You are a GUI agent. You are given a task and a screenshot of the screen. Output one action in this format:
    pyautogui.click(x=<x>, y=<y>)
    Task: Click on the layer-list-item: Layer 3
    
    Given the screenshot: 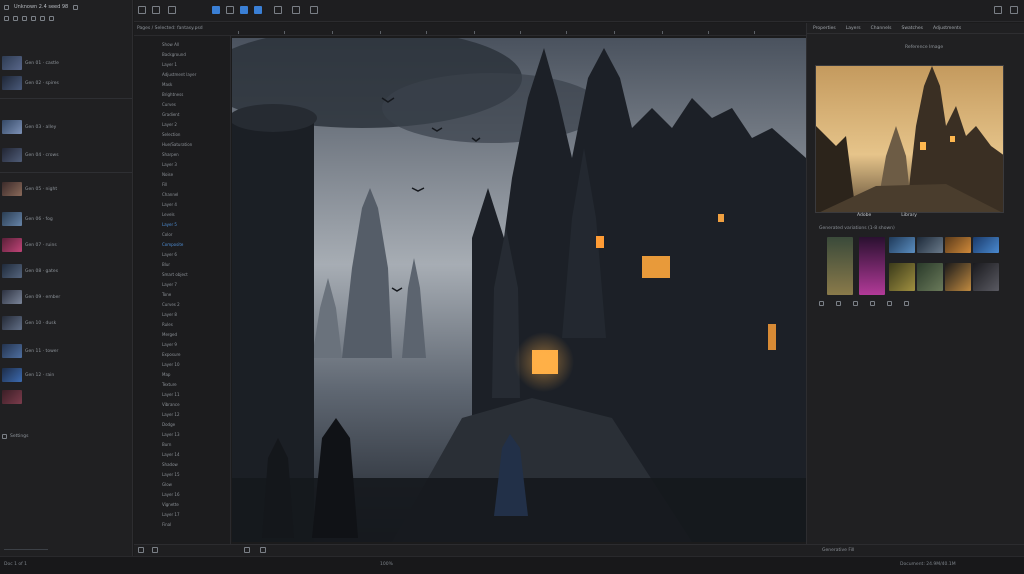 What is the action you would take?
    pyautogui.click(x=169, y=164)
    